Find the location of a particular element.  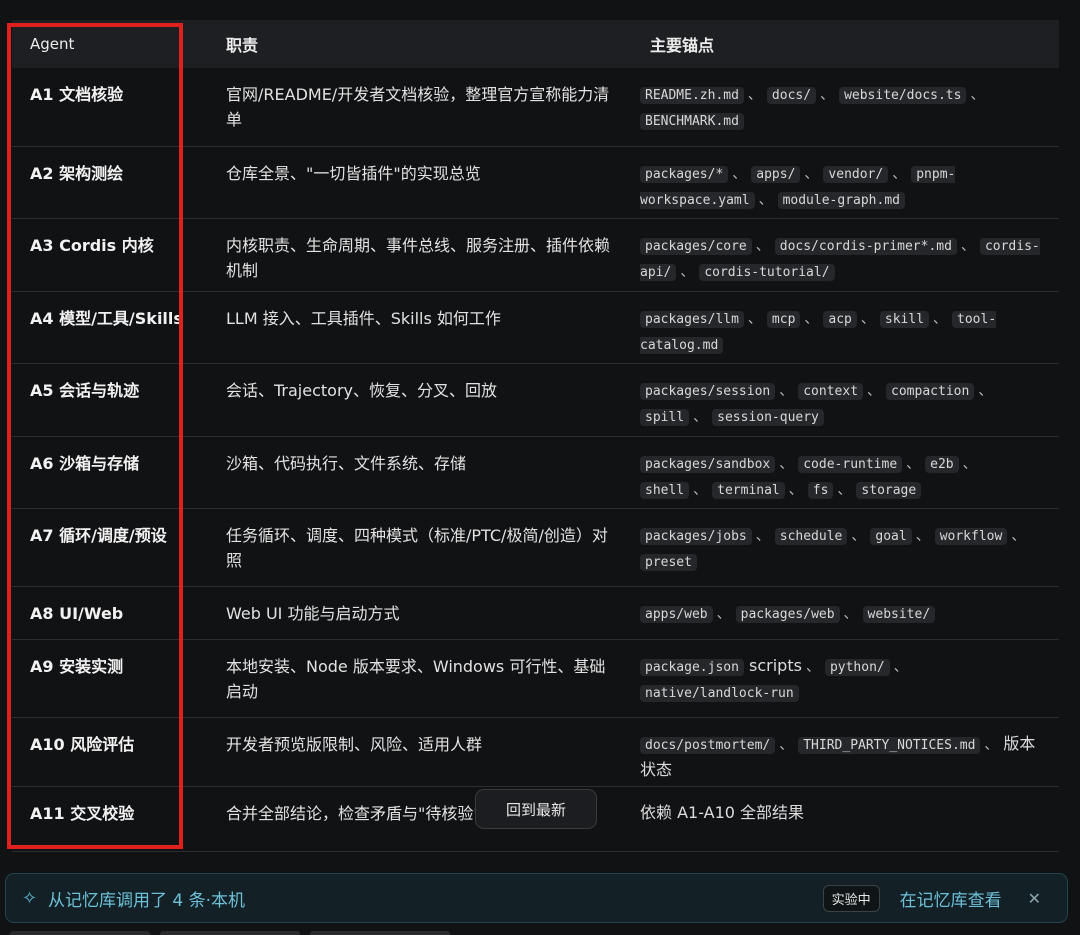

header-anchors: 主要锚点 is located at coordinates (845, 44).